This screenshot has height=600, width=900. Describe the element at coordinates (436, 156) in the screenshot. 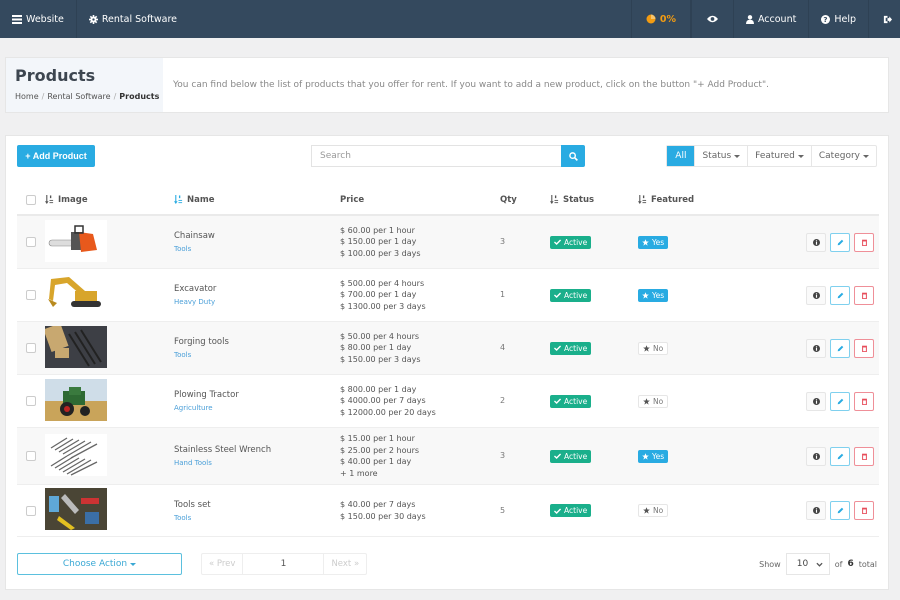

I see `search-input` at that location.